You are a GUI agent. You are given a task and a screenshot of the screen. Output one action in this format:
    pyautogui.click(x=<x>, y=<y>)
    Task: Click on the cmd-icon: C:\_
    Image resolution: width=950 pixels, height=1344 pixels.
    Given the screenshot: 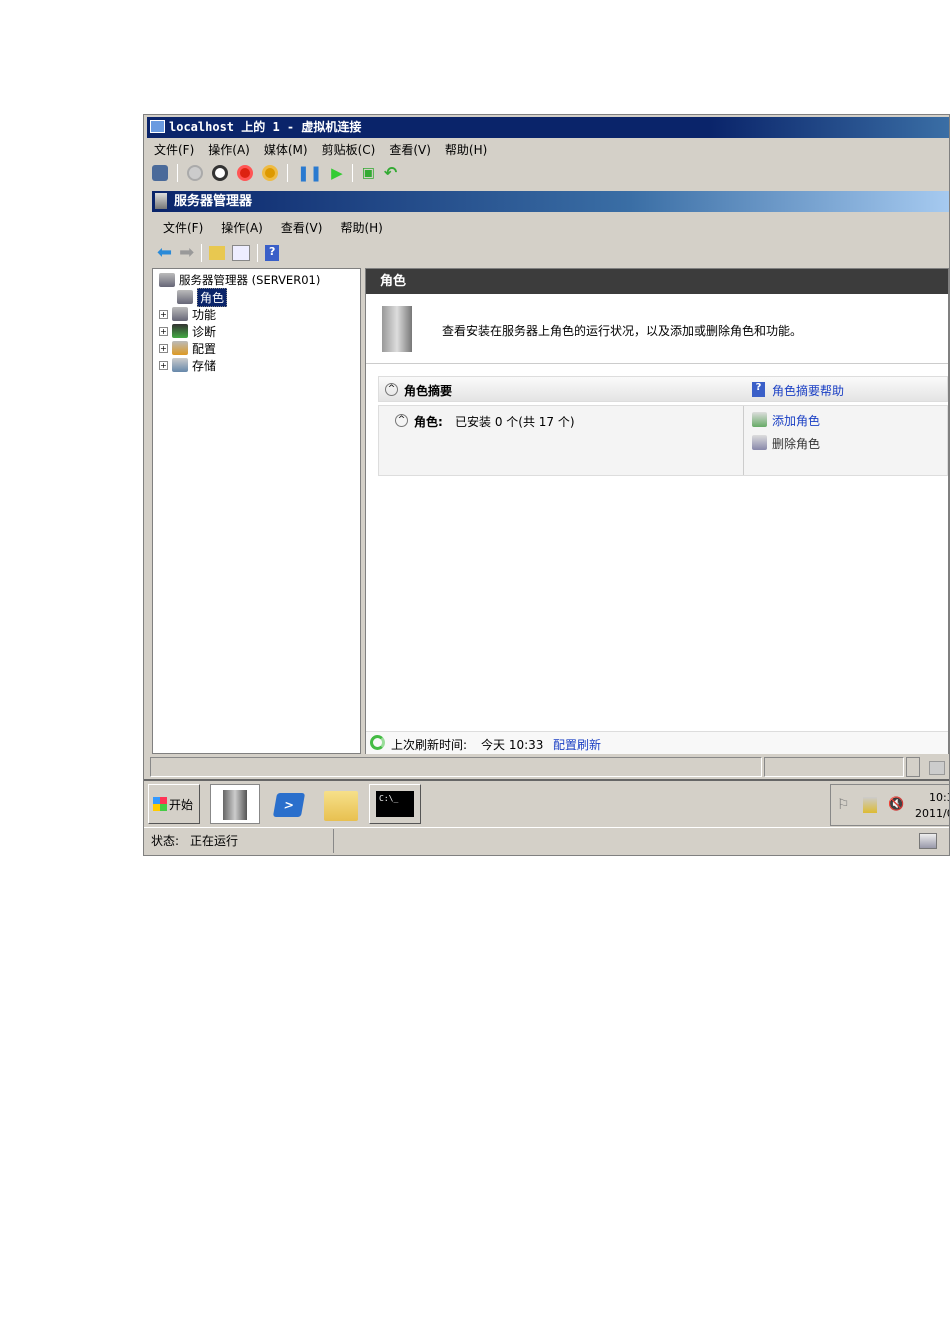 What is the action you would take?
    pyautogui.click(x=395, y=804)
    